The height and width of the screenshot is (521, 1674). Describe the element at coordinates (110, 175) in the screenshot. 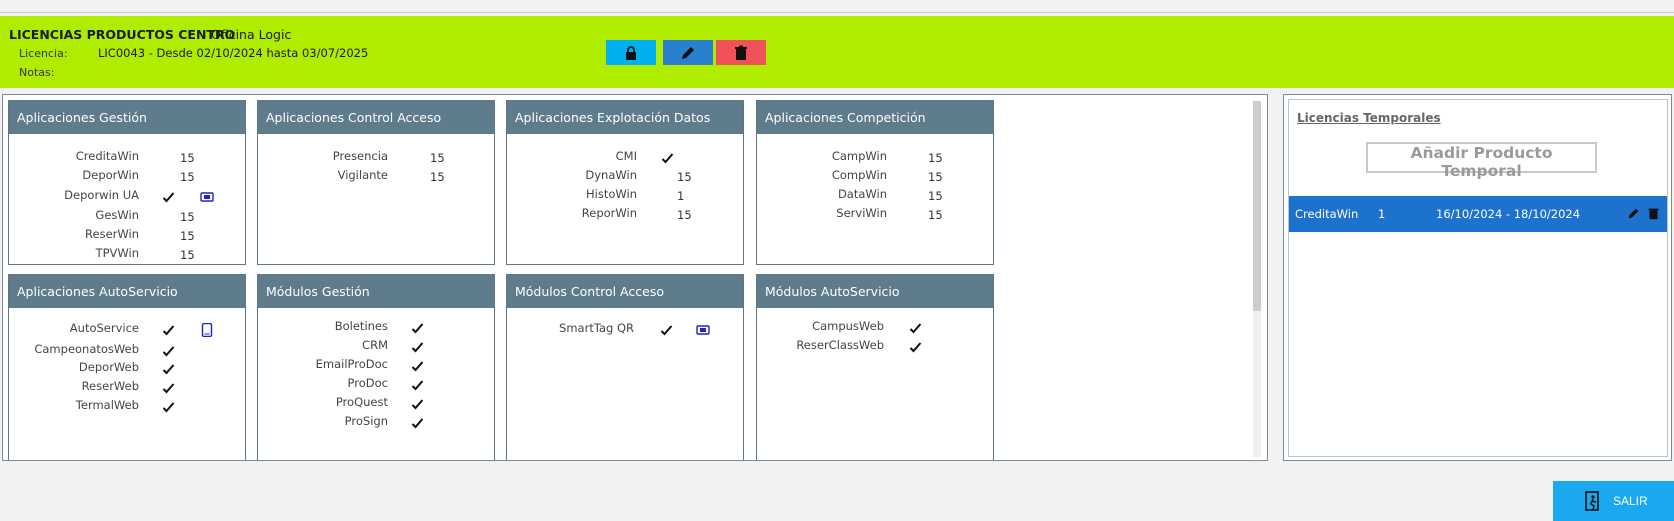

I see `product-name: DeporWin` at that location.